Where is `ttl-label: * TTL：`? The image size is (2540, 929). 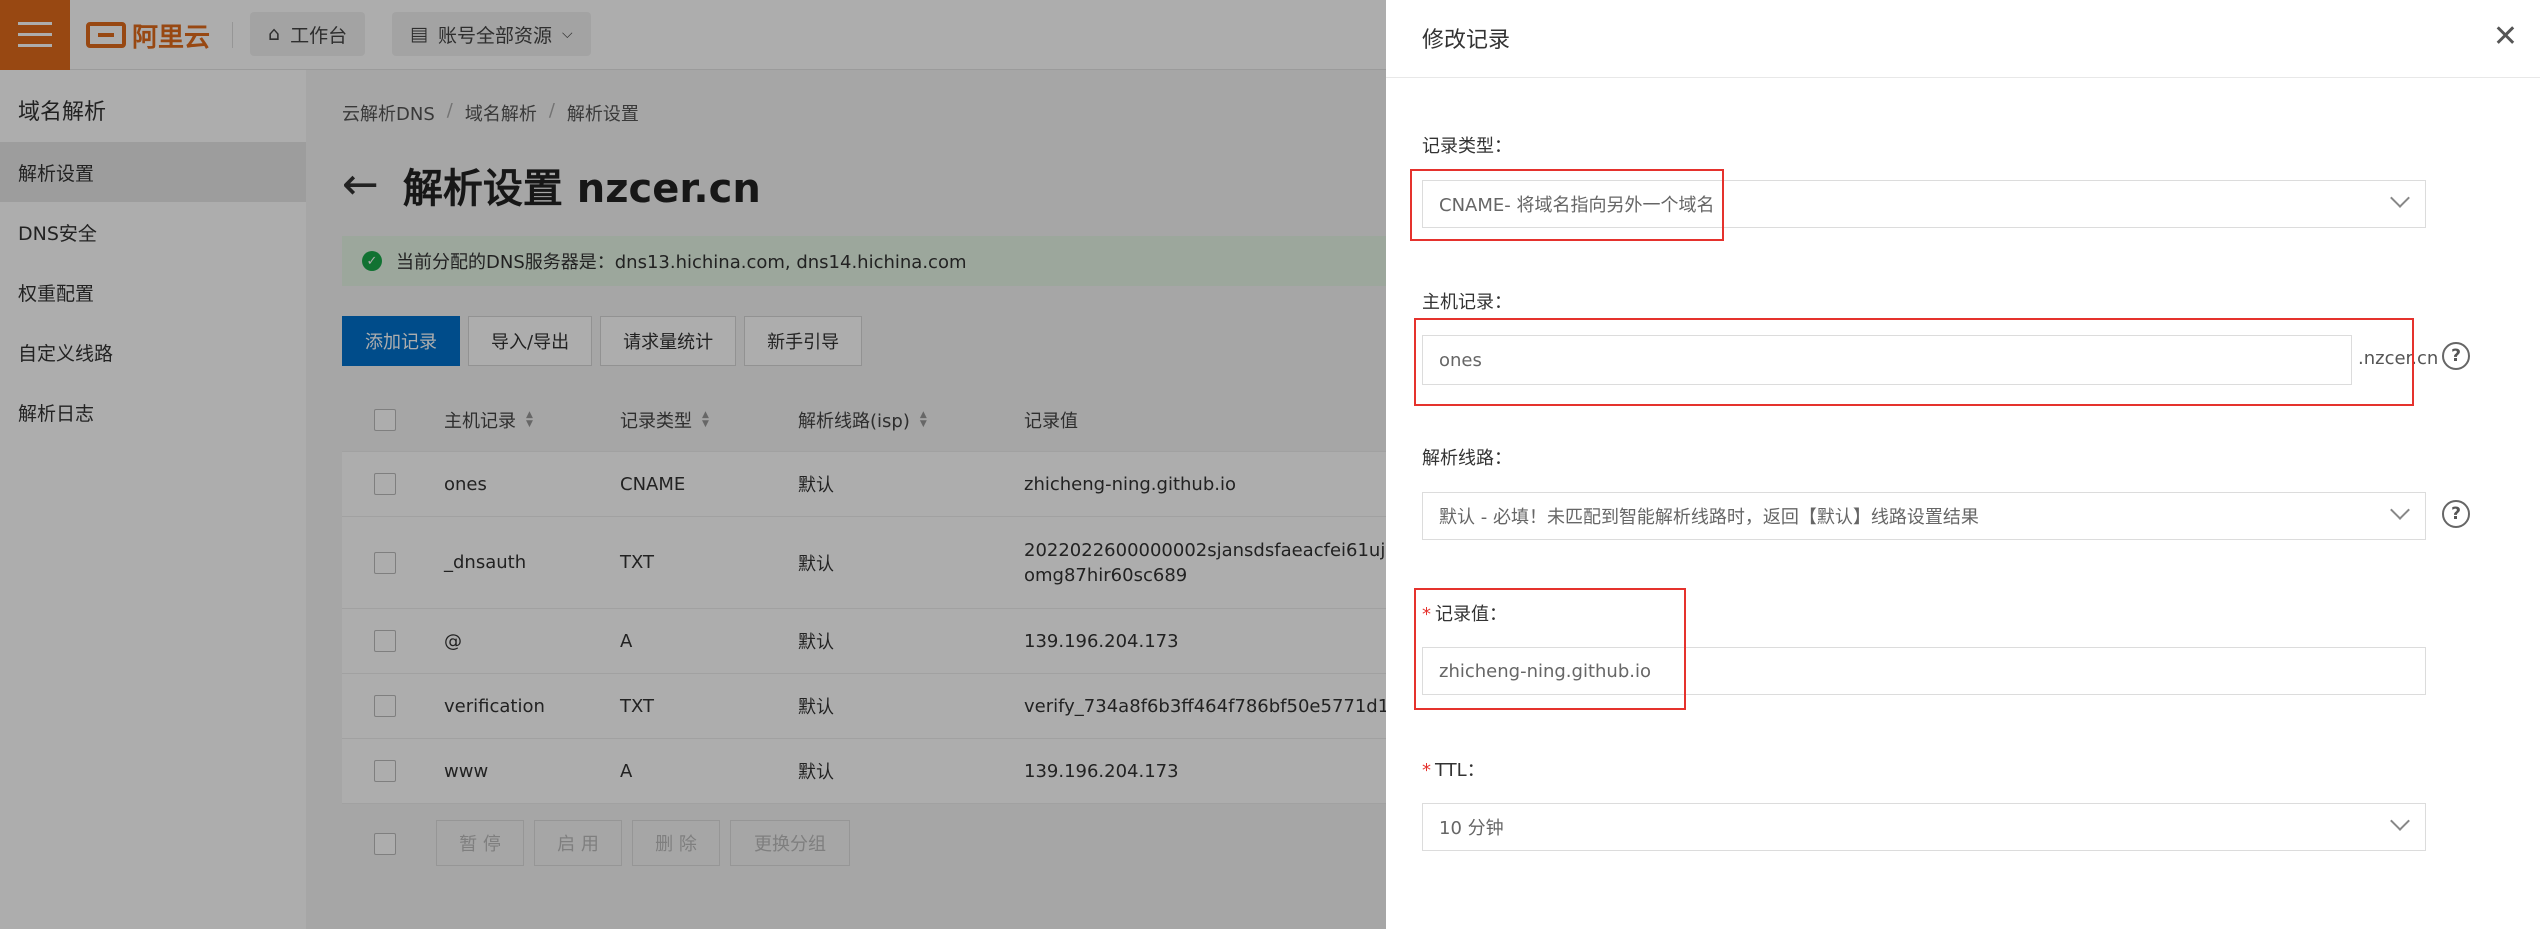 ttl-label: * TTL： is located at coordinates (1453, 769).